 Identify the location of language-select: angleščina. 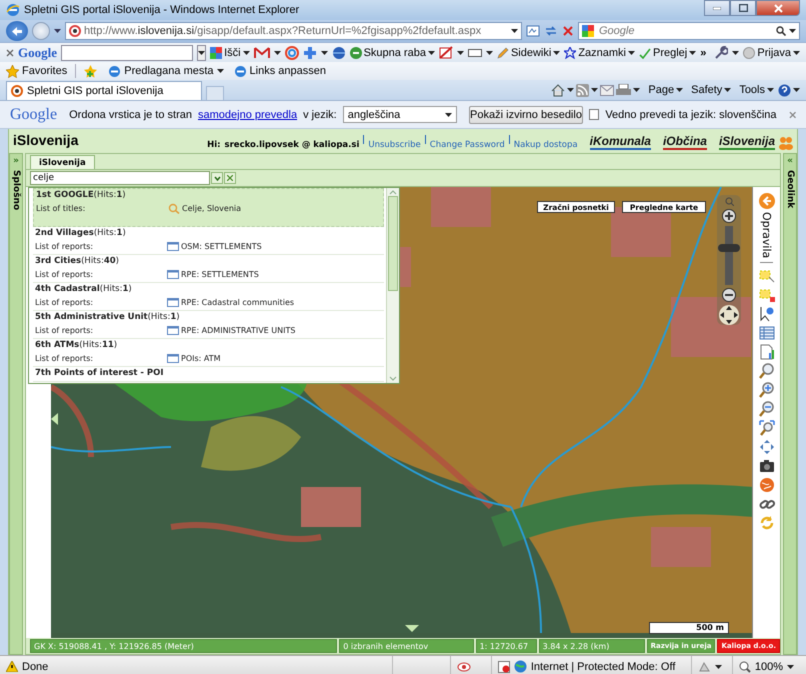
(400, 114).